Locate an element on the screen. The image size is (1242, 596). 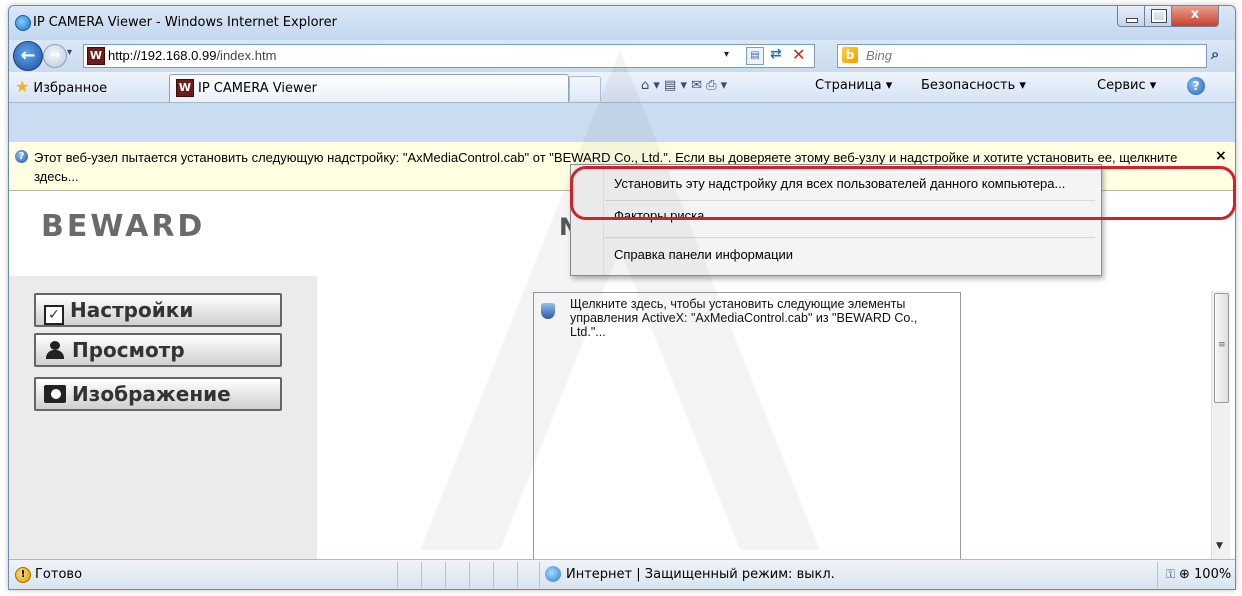
refresh-icon: ⇄ is located at coordinates (776, 54).